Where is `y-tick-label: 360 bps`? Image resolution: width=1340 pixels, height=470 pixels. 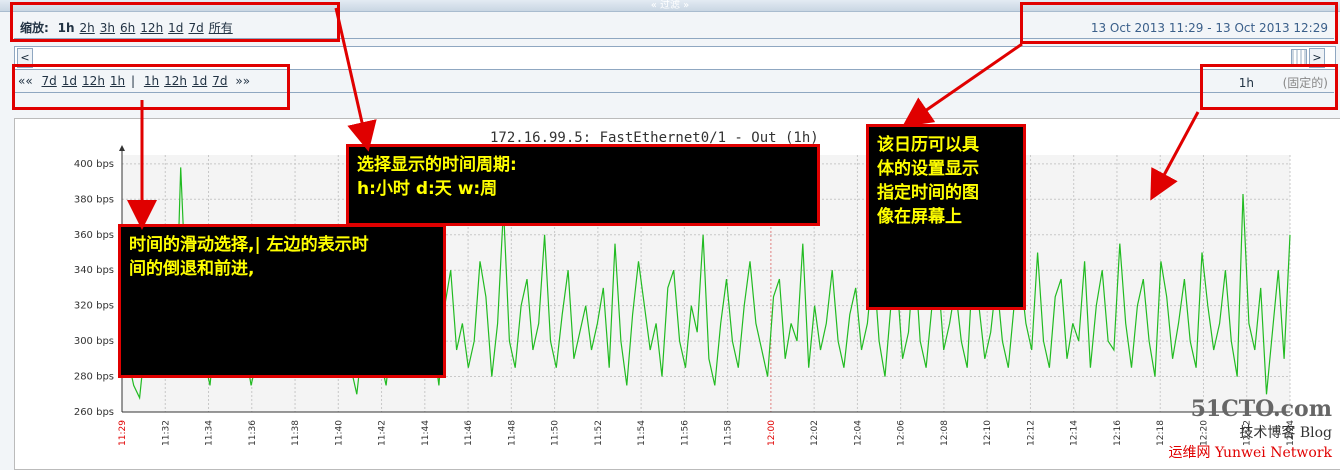
y-tick-label: 360 bps is located at coordinates (94, 235).